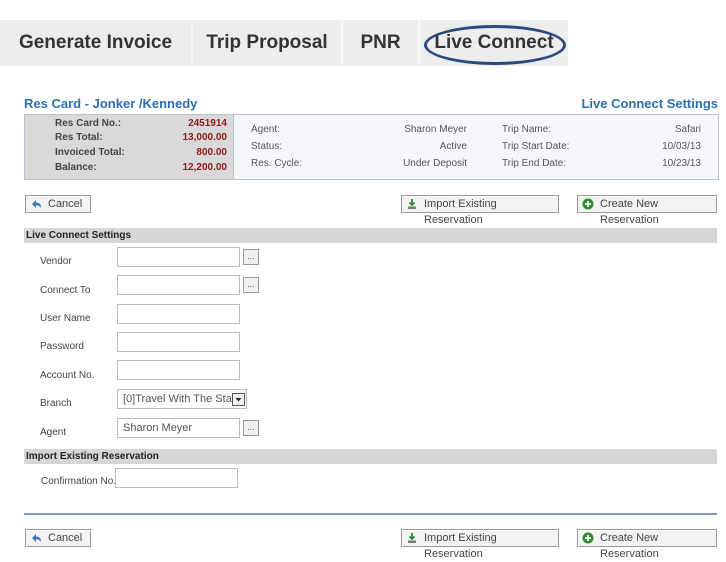  Describe the element at coordinates (370, 456) in the screenshot. I see `import-existing-reservation-section-header: Import Existing Reservation` at that location.